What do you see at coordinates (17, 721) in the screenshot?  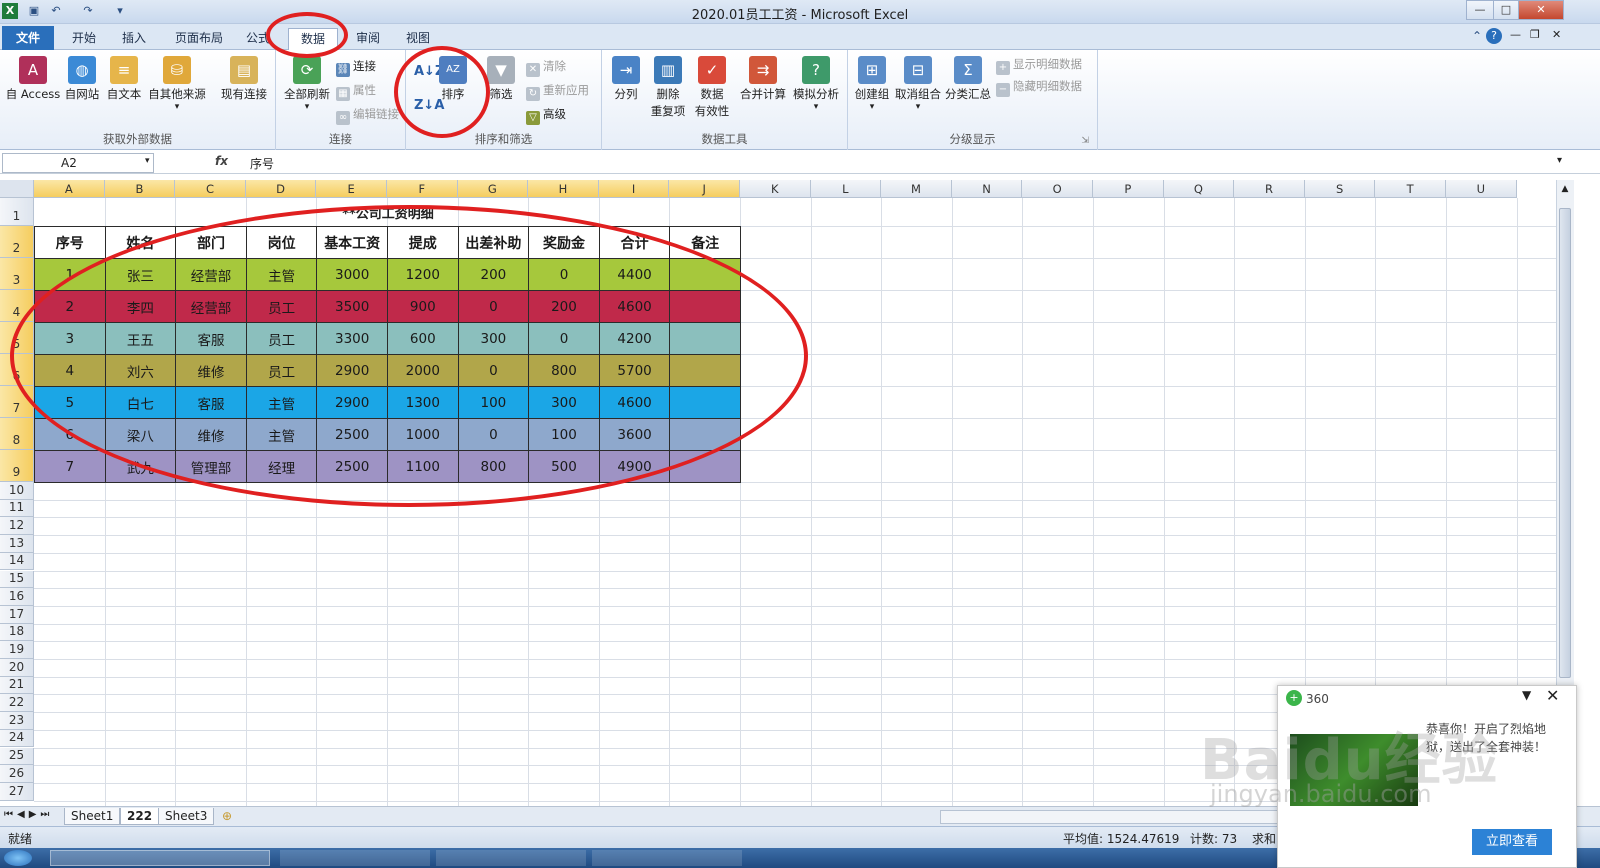 I see `row-header-23: 23` at bounding box center [17, 721].